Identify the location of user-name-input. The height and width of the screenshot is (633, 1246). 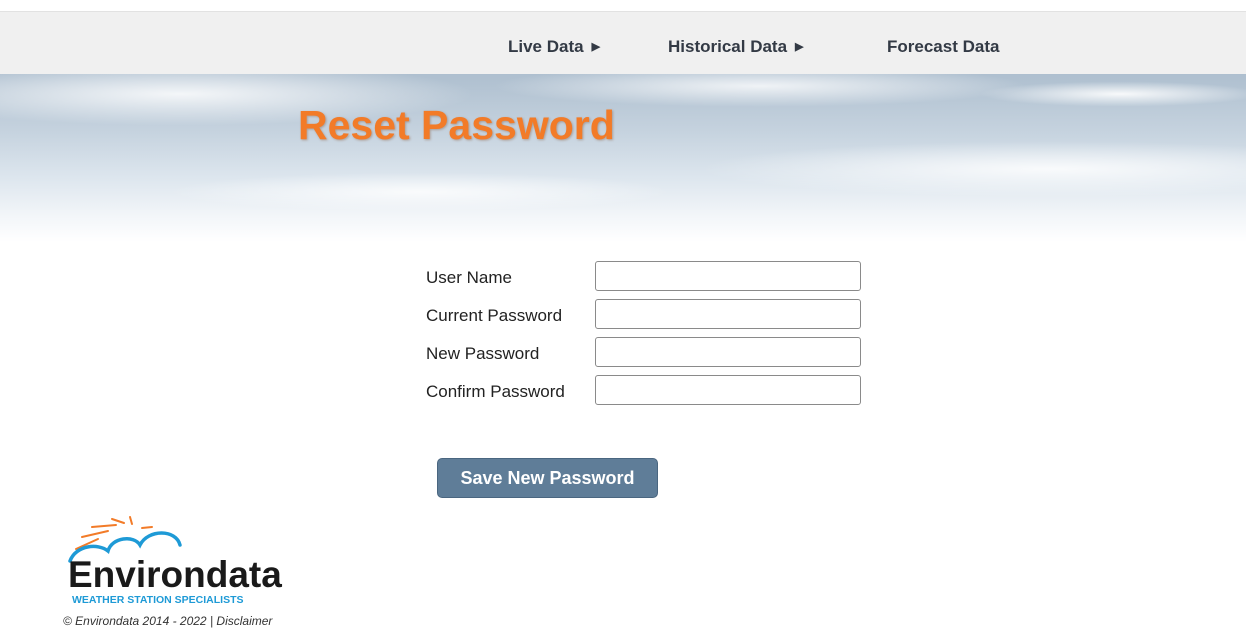
(728, 276).